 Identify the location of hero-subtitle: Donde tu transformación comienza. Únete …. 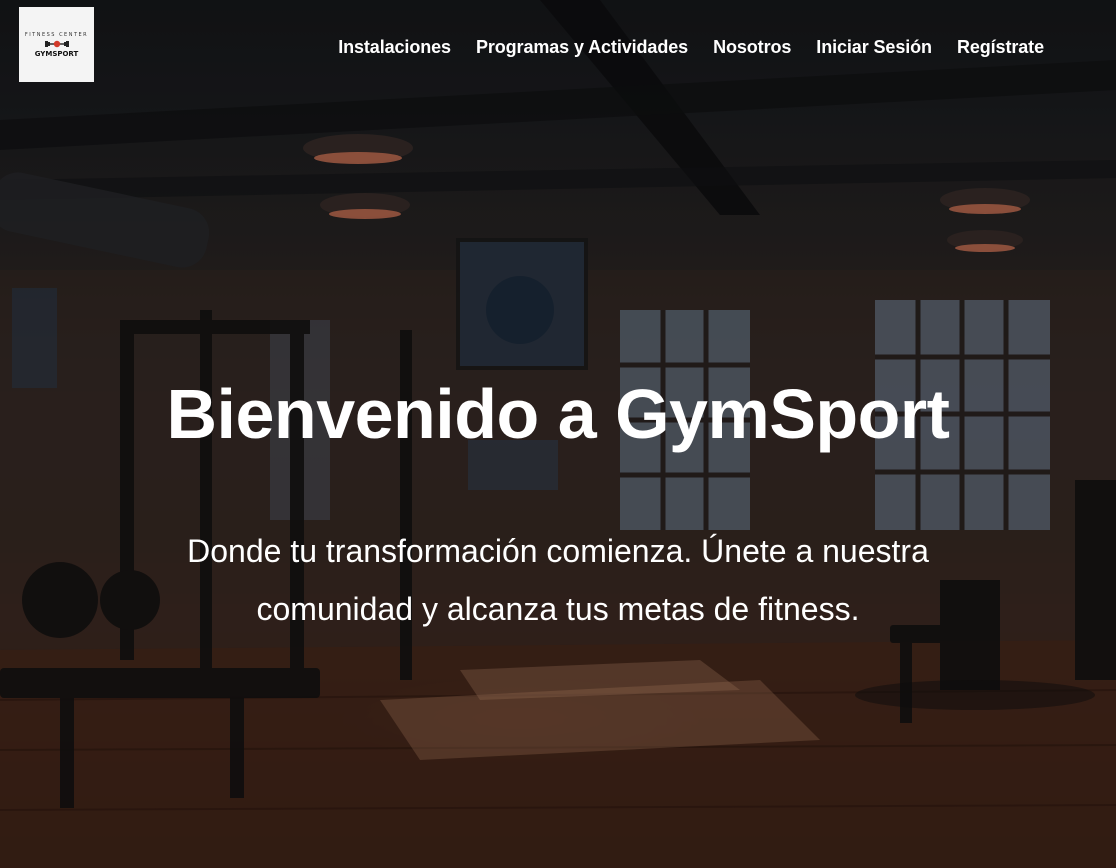
(558, 580).